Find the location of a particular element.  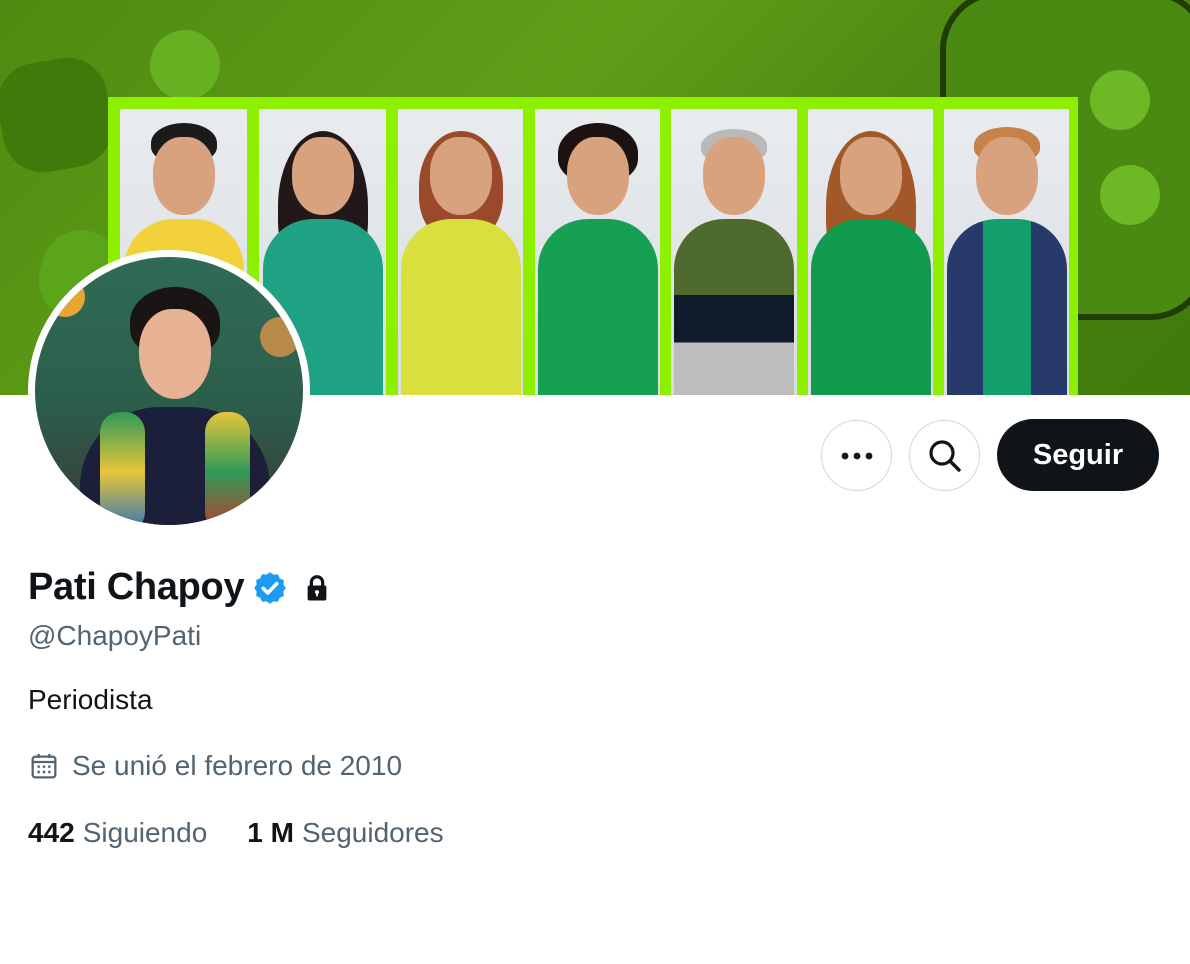

follow-button: Seguir is located at coordinates (1078, 455).